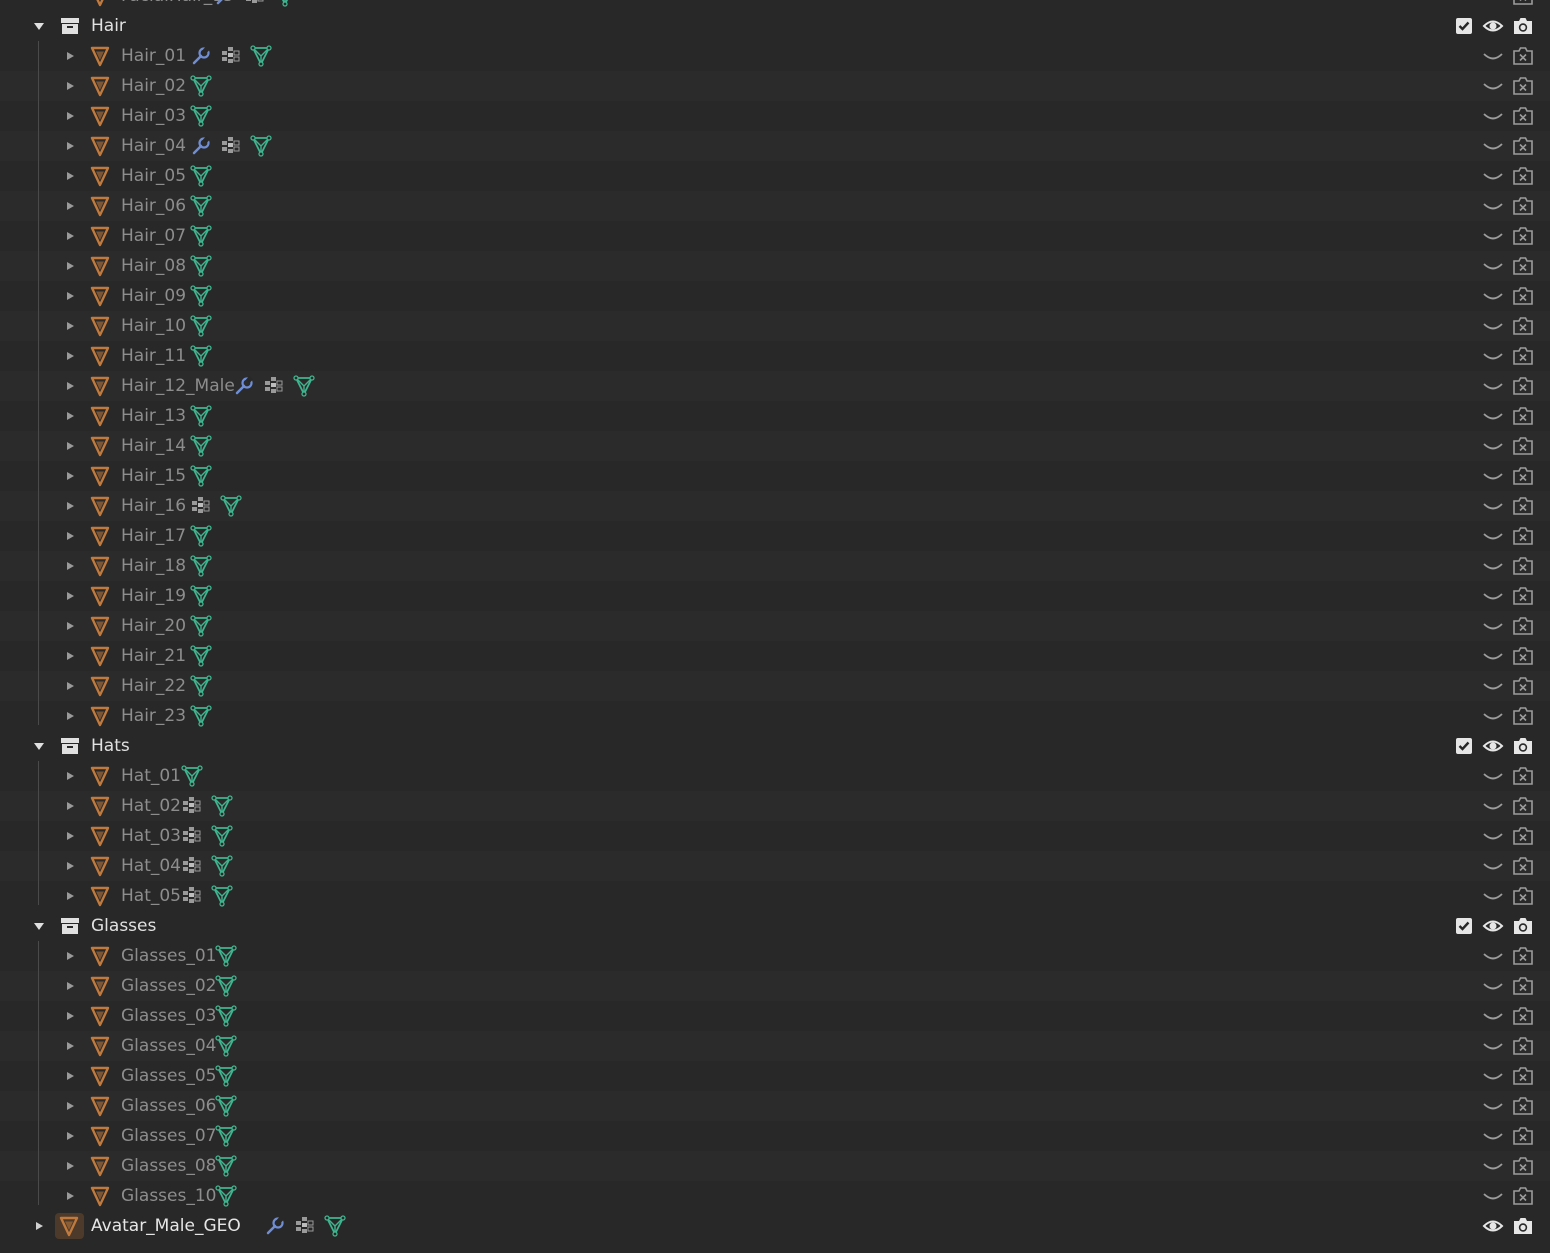  What do you see at coordinates (775, 26) in the screenshot?
I see `collection-row-hair: Hair` at bounding box center [775, 26].